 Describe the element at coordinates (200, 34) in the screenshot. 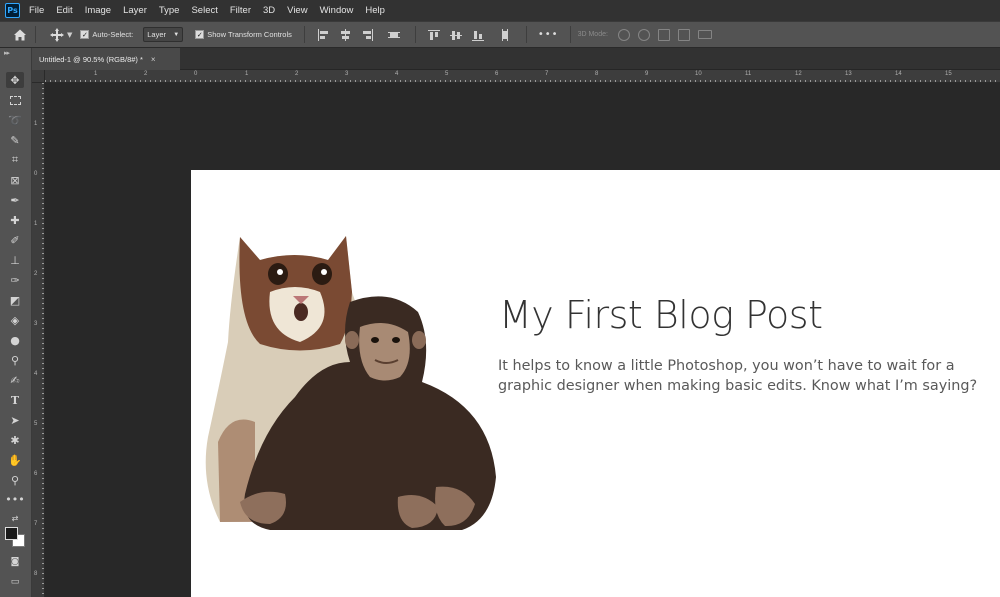

I see `show-transform-checkbox: ✓` at that location.